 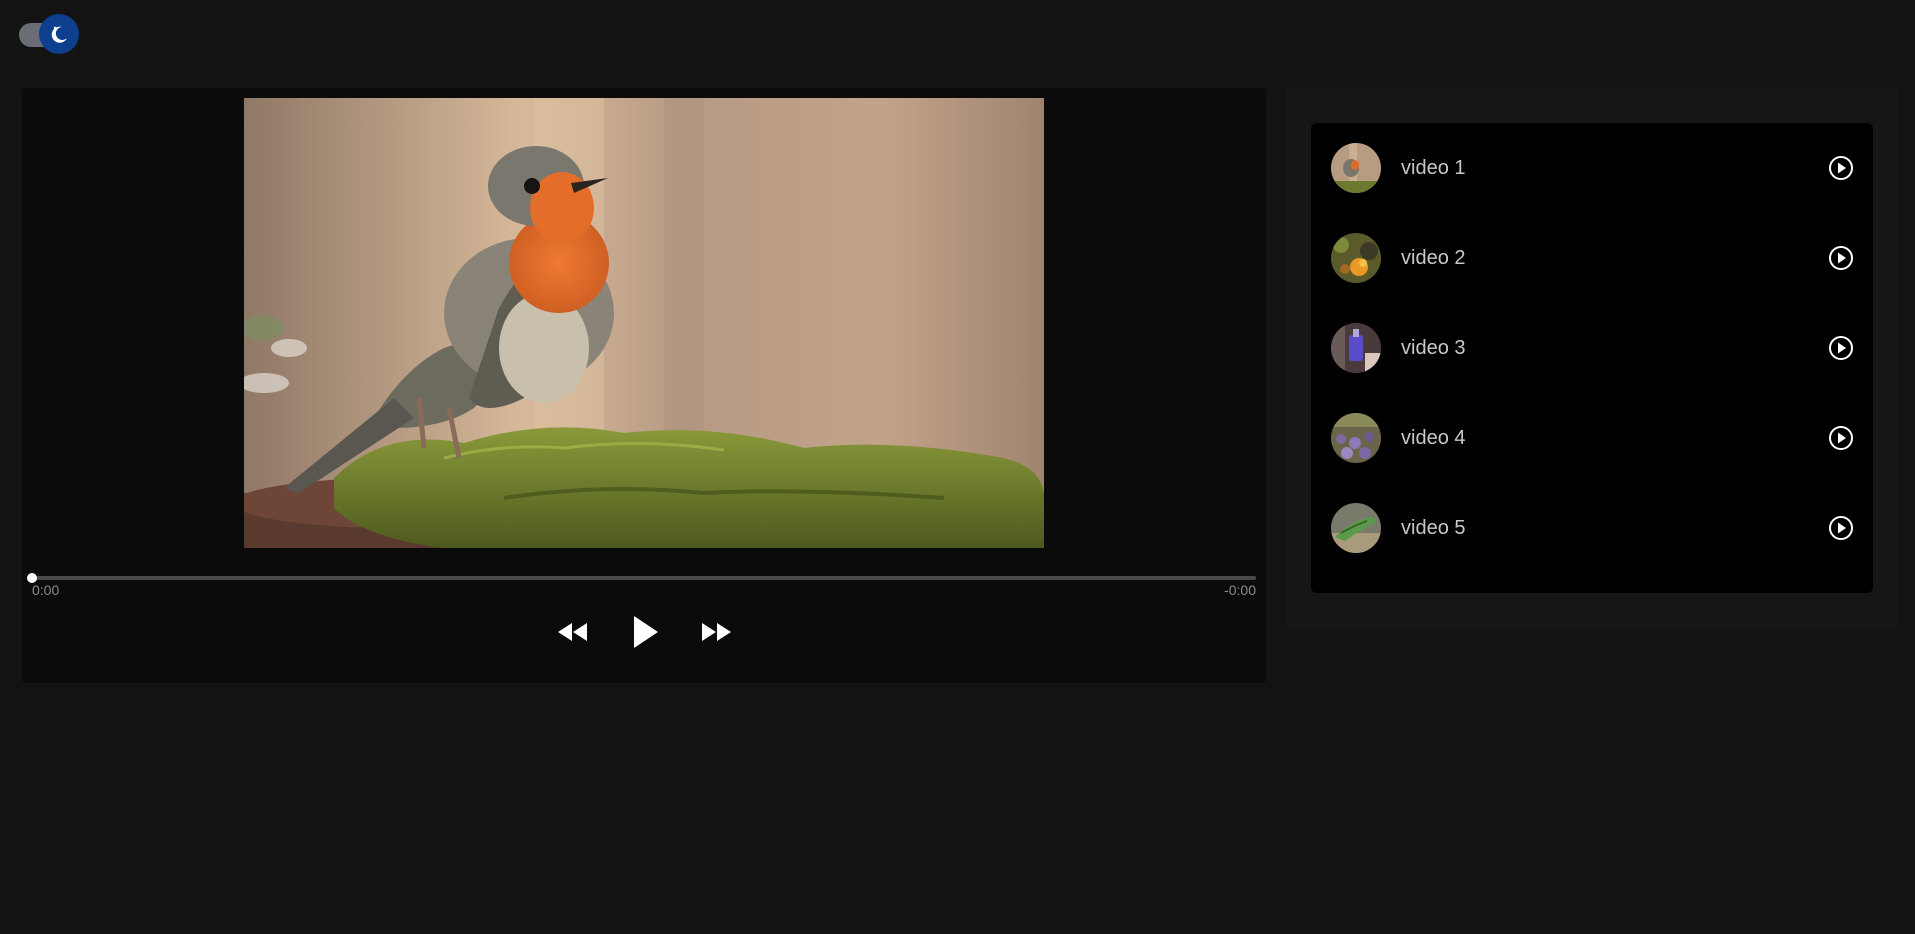 I want to click on play-icon, so click(x=645, y=634).